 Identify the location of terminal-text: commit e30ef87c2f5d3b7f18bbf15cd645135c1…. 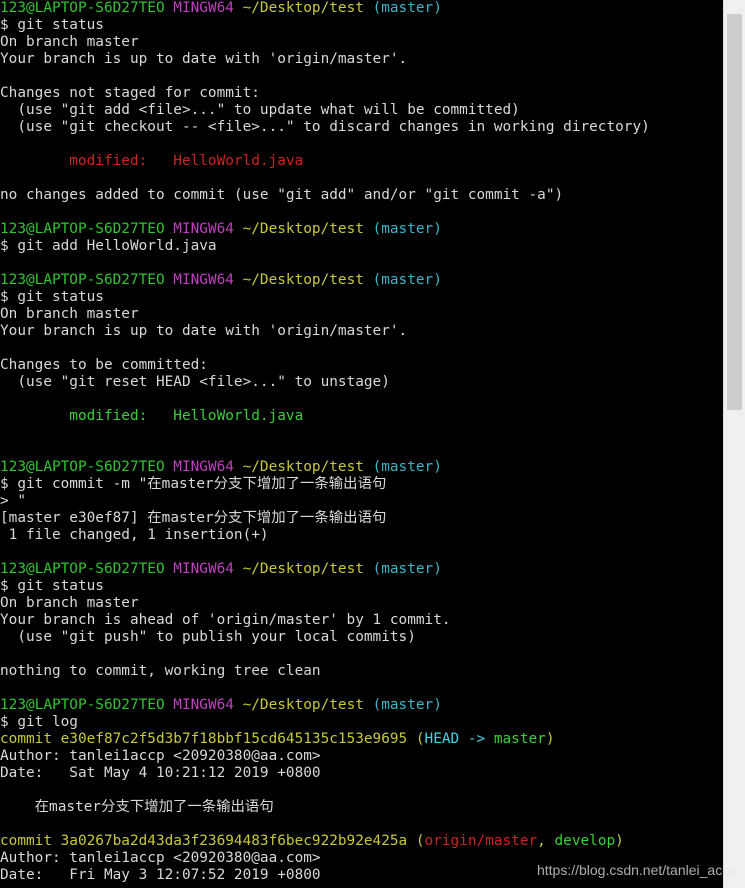
(204, 739).